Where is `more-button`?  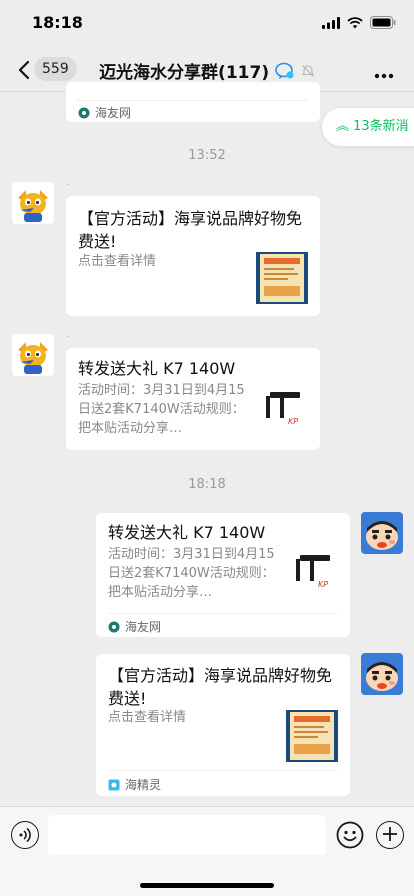 more-button is located at coordinates (384, 72).